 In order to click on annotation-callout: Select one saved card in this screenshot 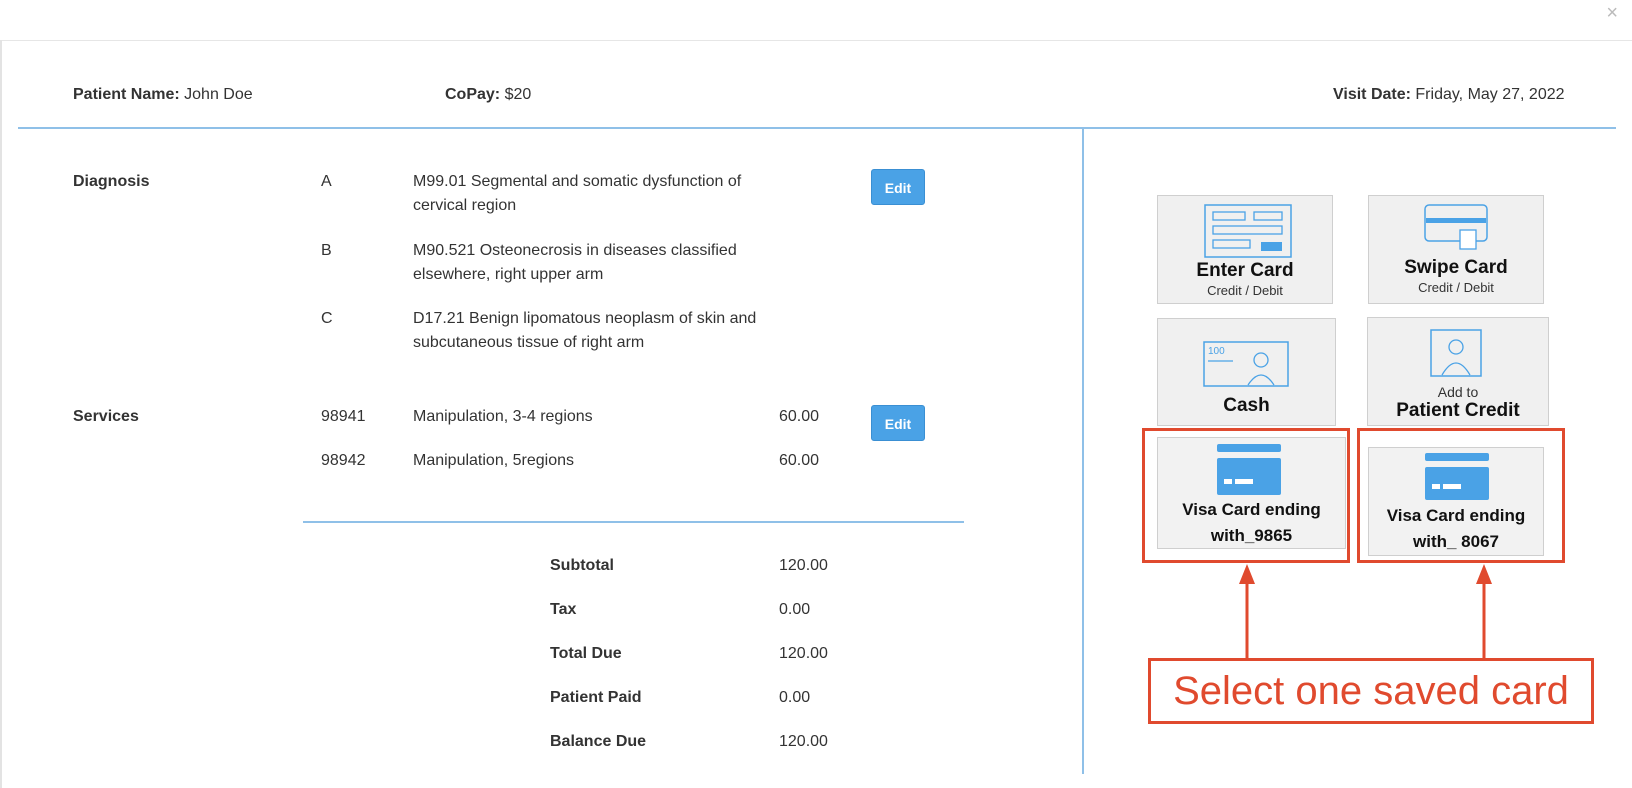, I will do `click(1371, 691)`.